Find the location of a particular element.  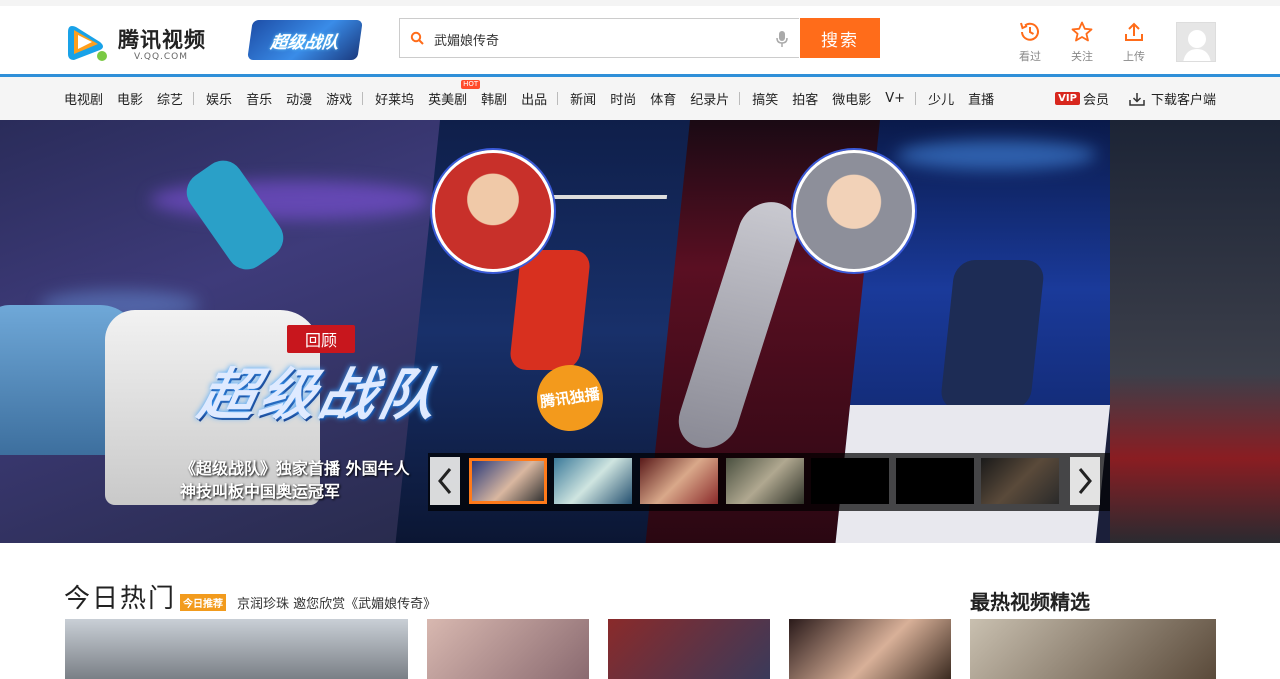

search-input is located at coordinates (594, 39).